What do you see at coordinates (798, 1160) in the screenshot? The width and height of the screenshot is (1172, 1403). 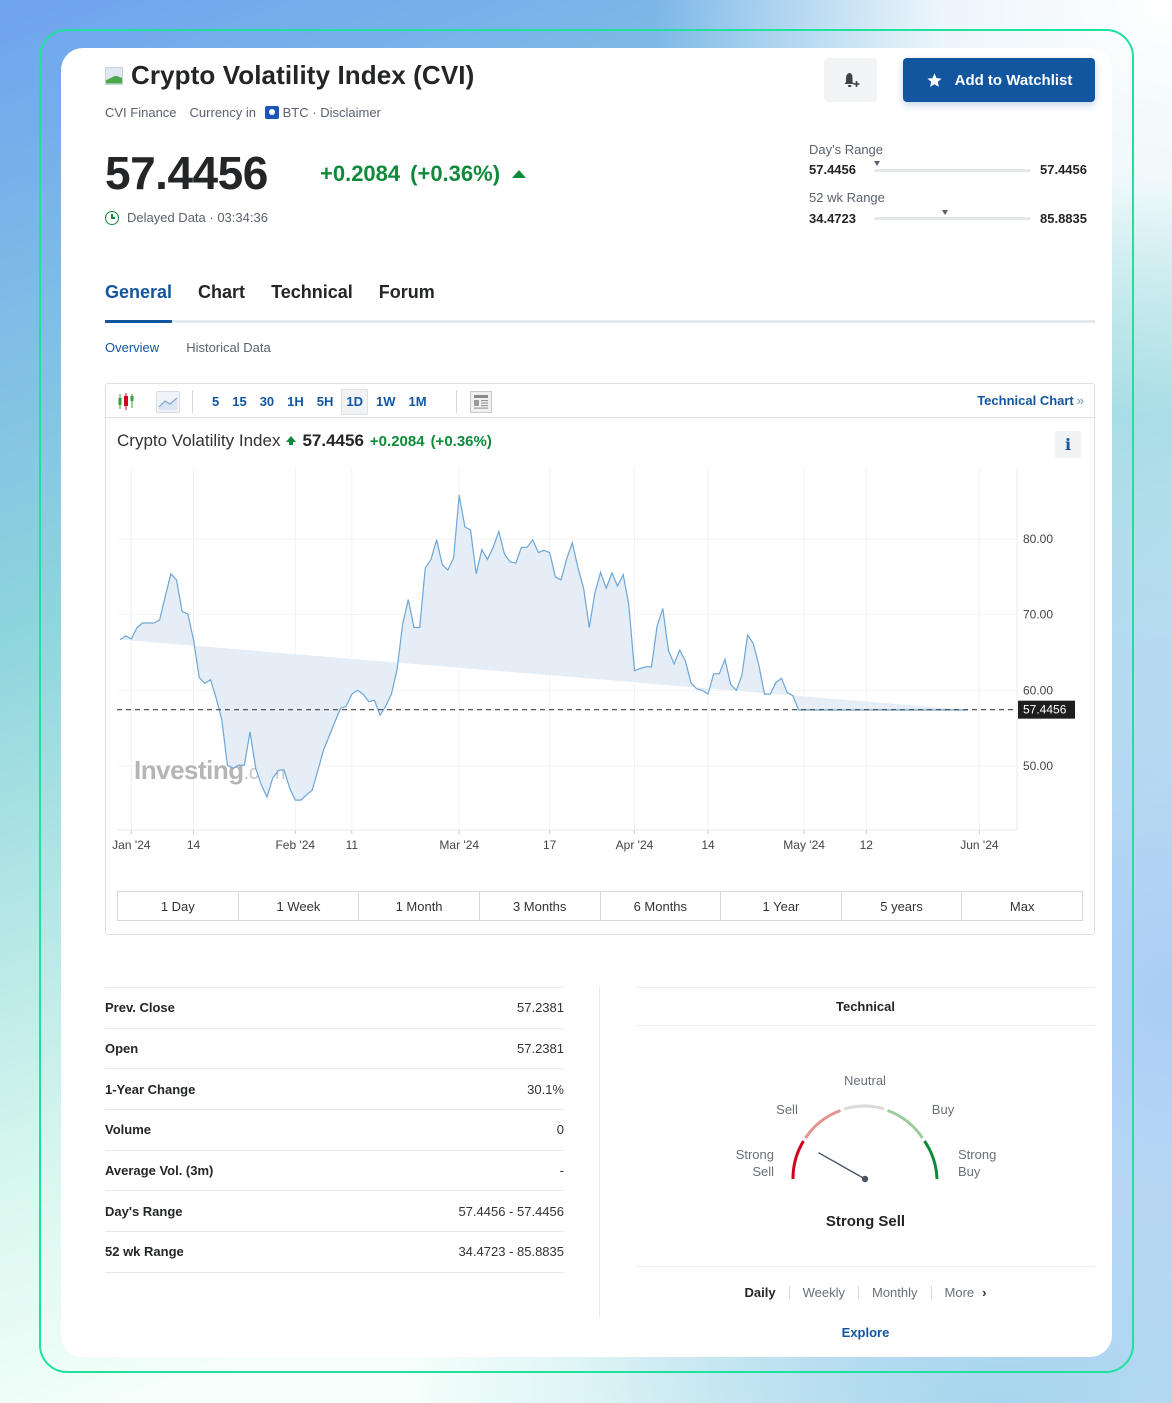 I see `gauge-strong-sell-arc` at bounding box center [798, 1160].